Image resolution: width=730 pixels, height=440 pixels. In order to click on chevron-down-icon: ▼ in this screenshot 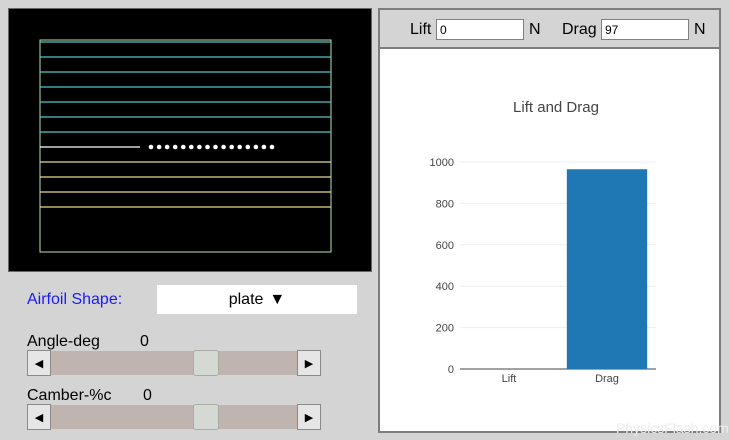, I will do `click(277, 299)`.